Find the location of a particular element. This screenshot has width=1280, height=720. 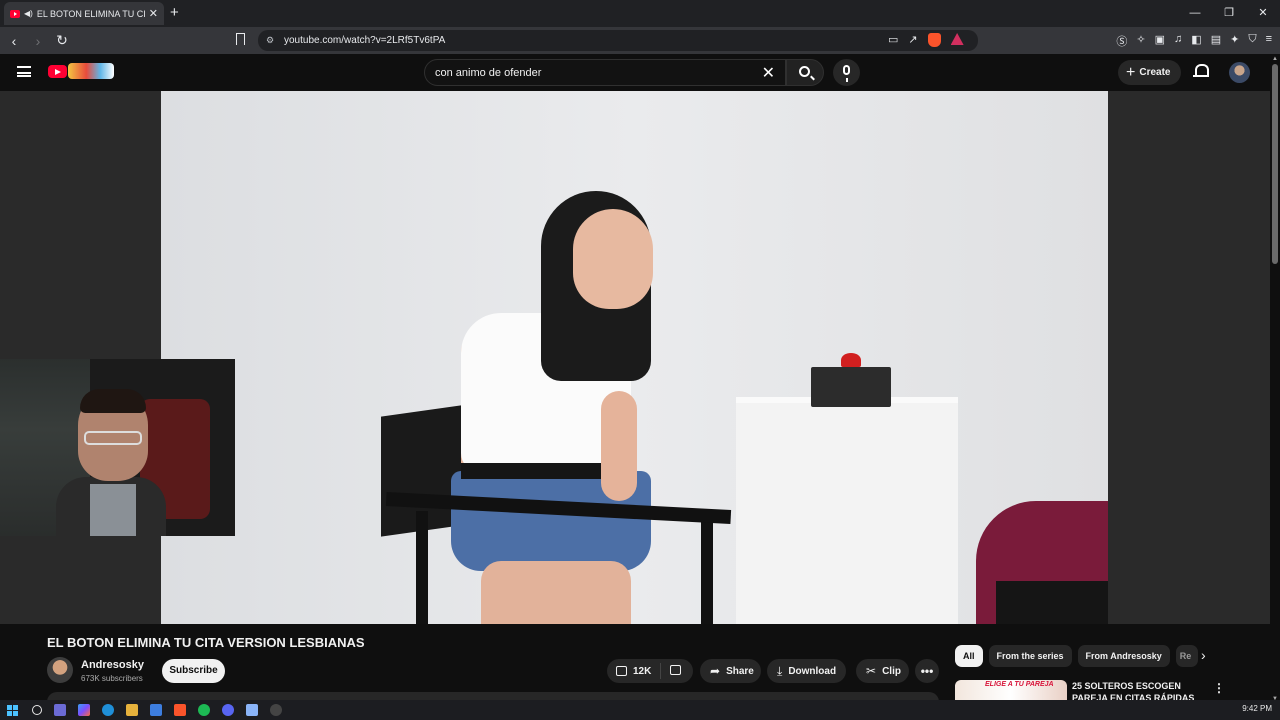

youtube-masthead: con animo de ofender ✕ + Create is located at coordinates (635, 72).